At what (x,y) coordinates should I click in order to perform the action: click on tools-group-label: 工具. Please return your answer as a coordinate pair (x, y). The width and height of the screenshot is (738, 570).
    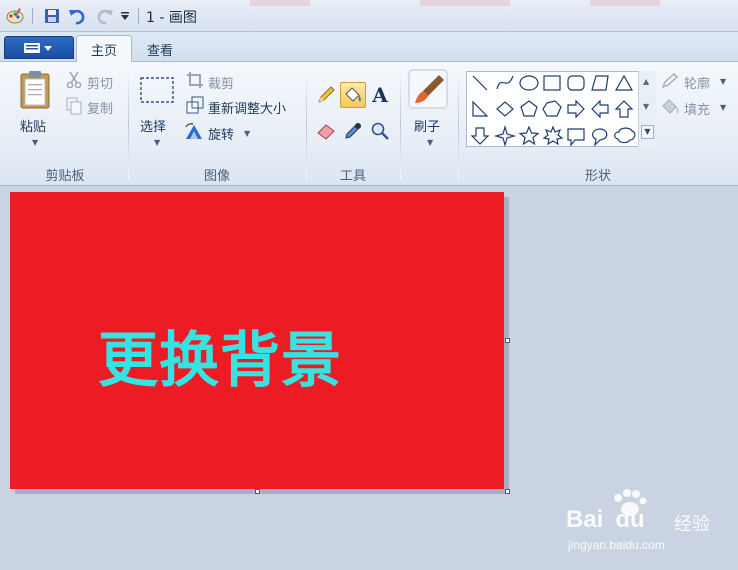
    Looking at the image, I should click on (352, 176).